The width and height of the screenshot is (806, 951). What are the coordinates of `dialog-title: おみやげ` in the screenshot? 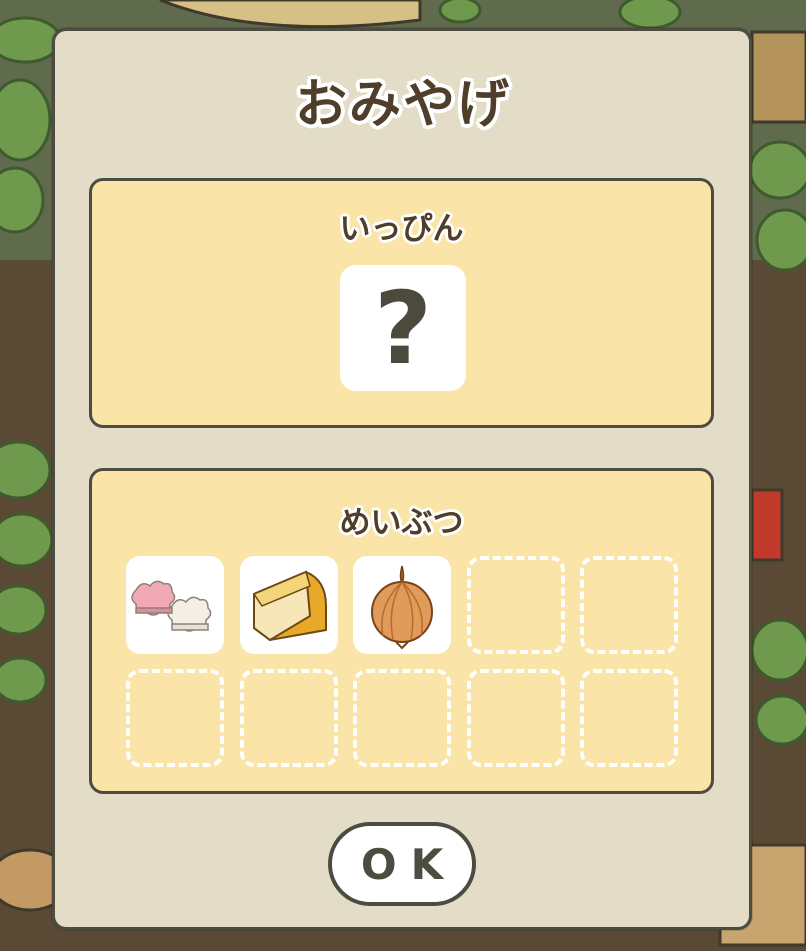 It's located at (402, 105).